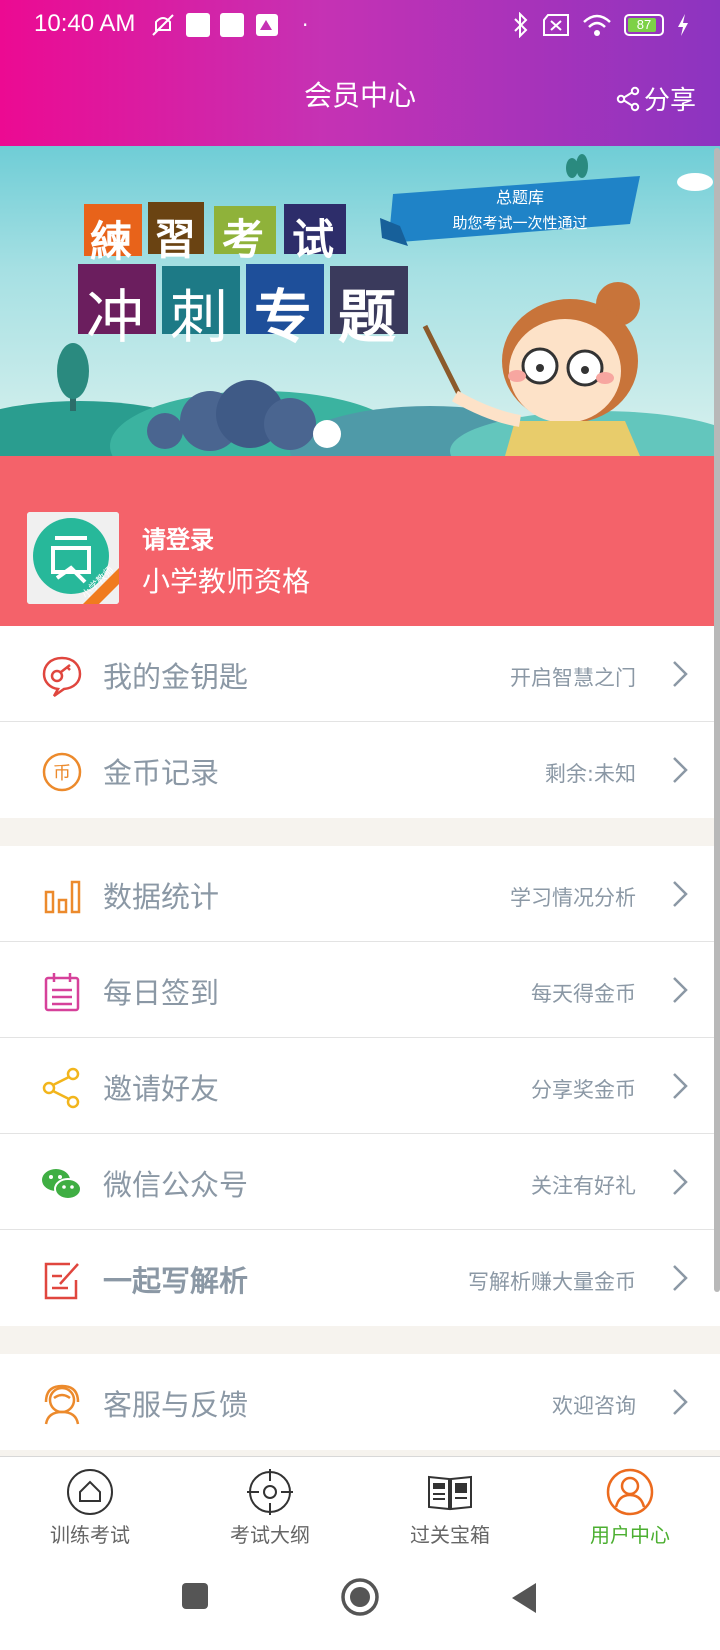 This screenshot has width=720, height=1650. Describe the element at coordinates (360, 26) in the screenshot. I see `status-bar: 10:40 AM · 87` at that location.